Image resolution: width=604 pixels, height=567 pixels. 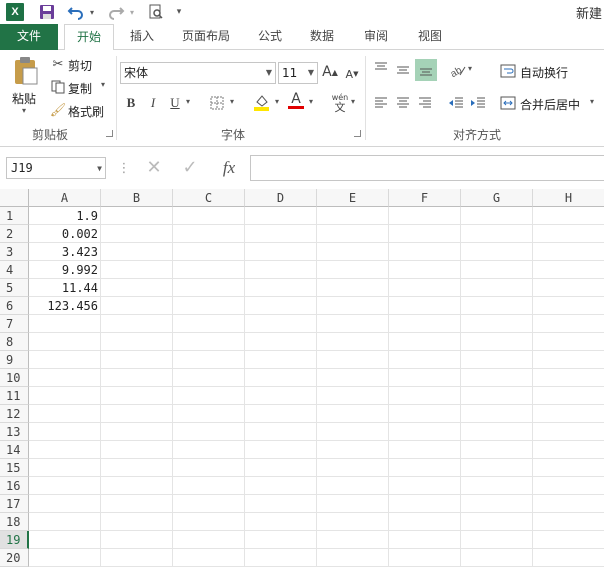 What do you see at coordinates (296, 100) in the screenshot?
I see `font-color-icon: A` at bounding box center [296, 100].